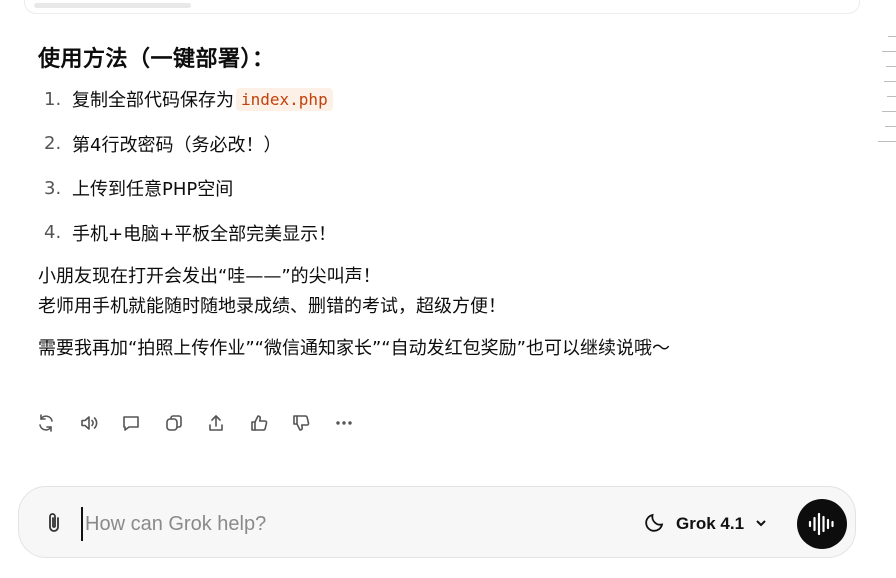  I want to click on list-item: 4. 手机+电脑+平板全部完美显示！, so click(448, 233).